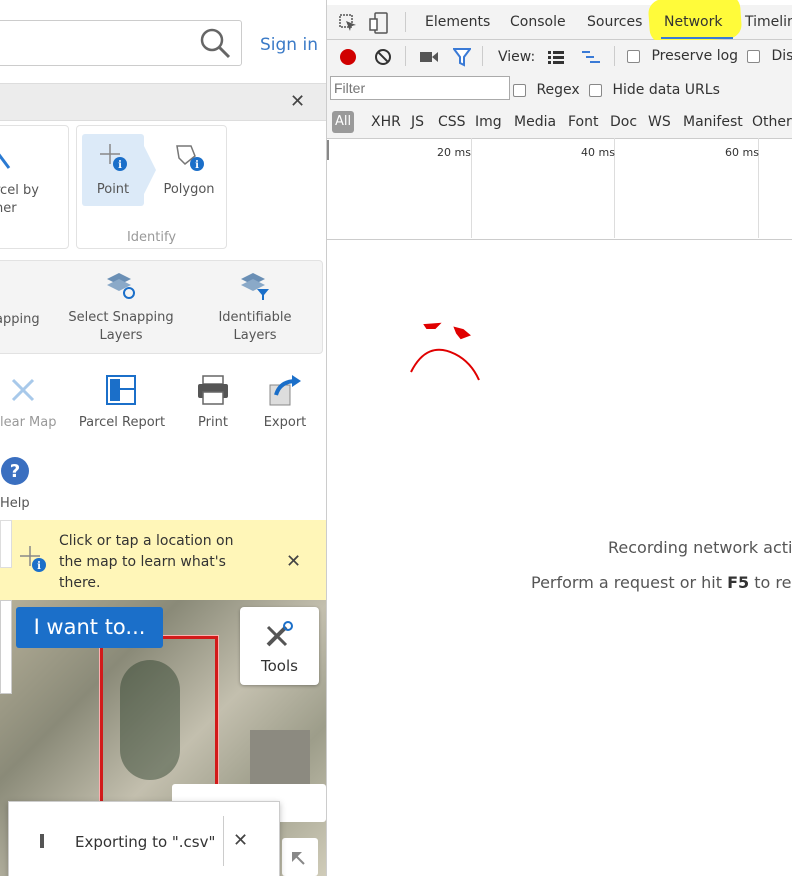 The width and height of the screenshot is (792, 876). I want to click on export-button: Export, so click(285, 402).